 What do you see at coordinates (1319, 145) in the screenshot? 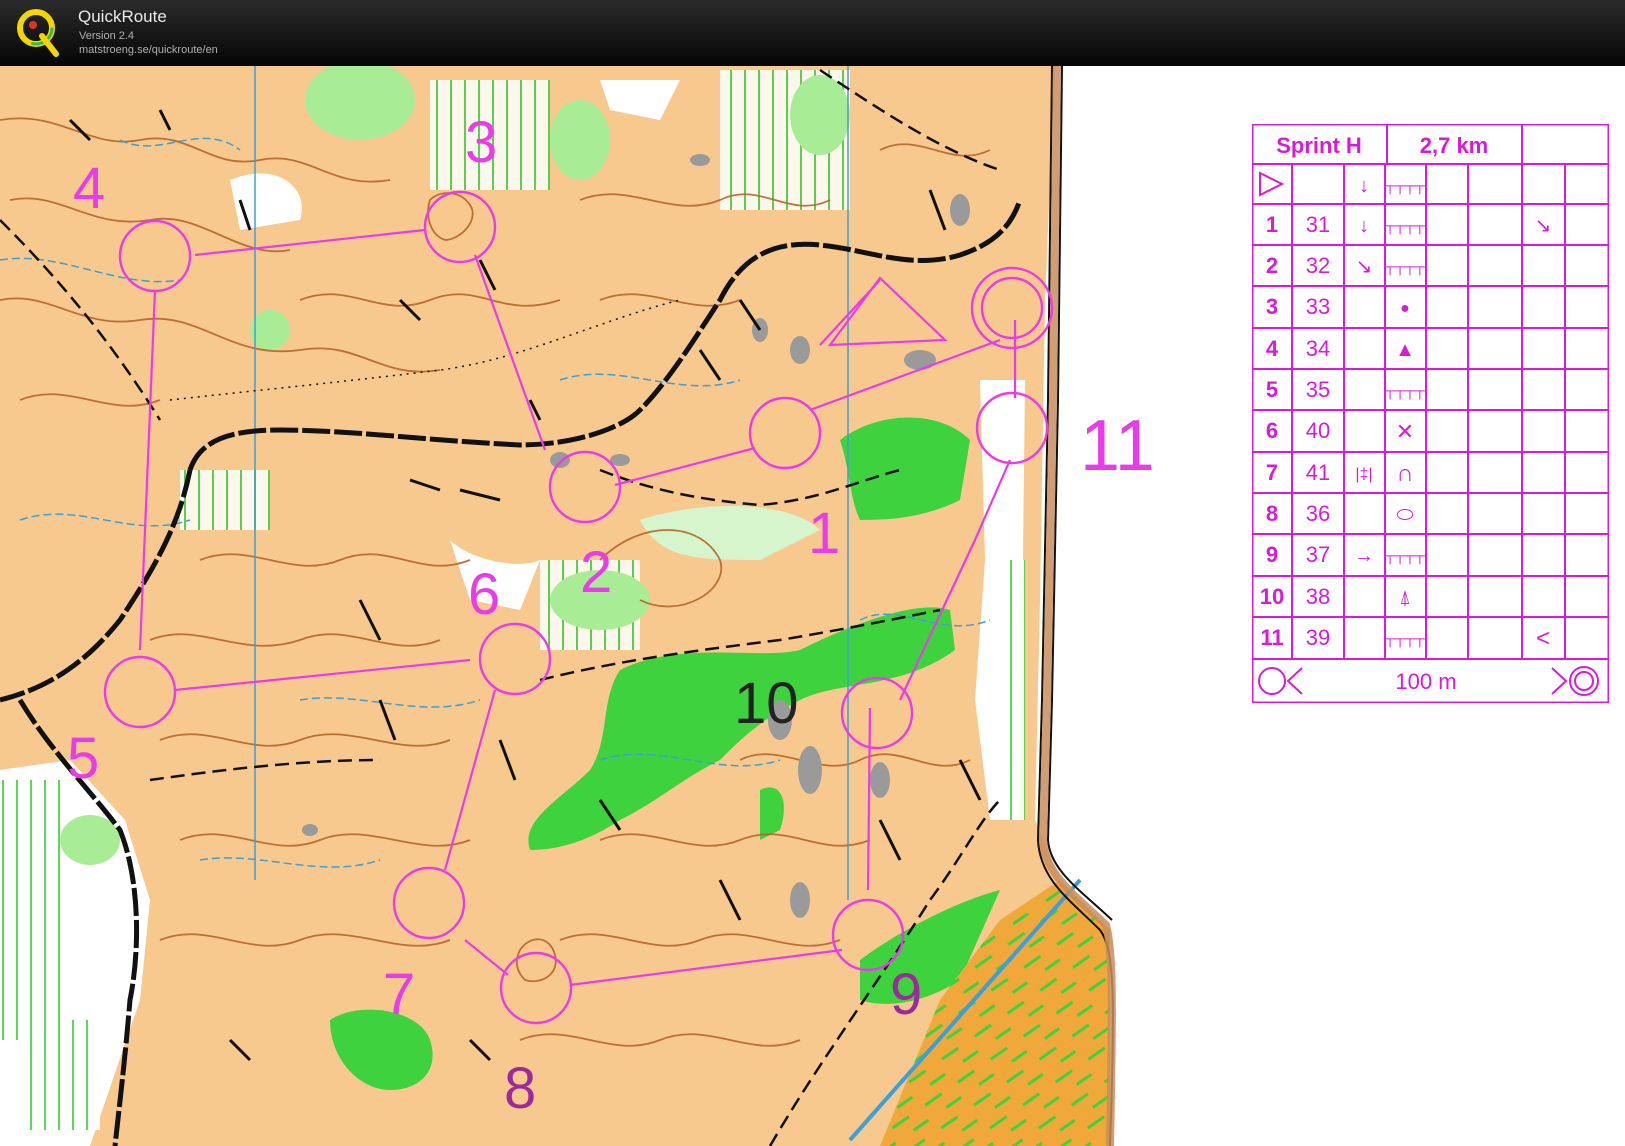
I see `course-name: Sprint H` at bounding box center [1319, 145].